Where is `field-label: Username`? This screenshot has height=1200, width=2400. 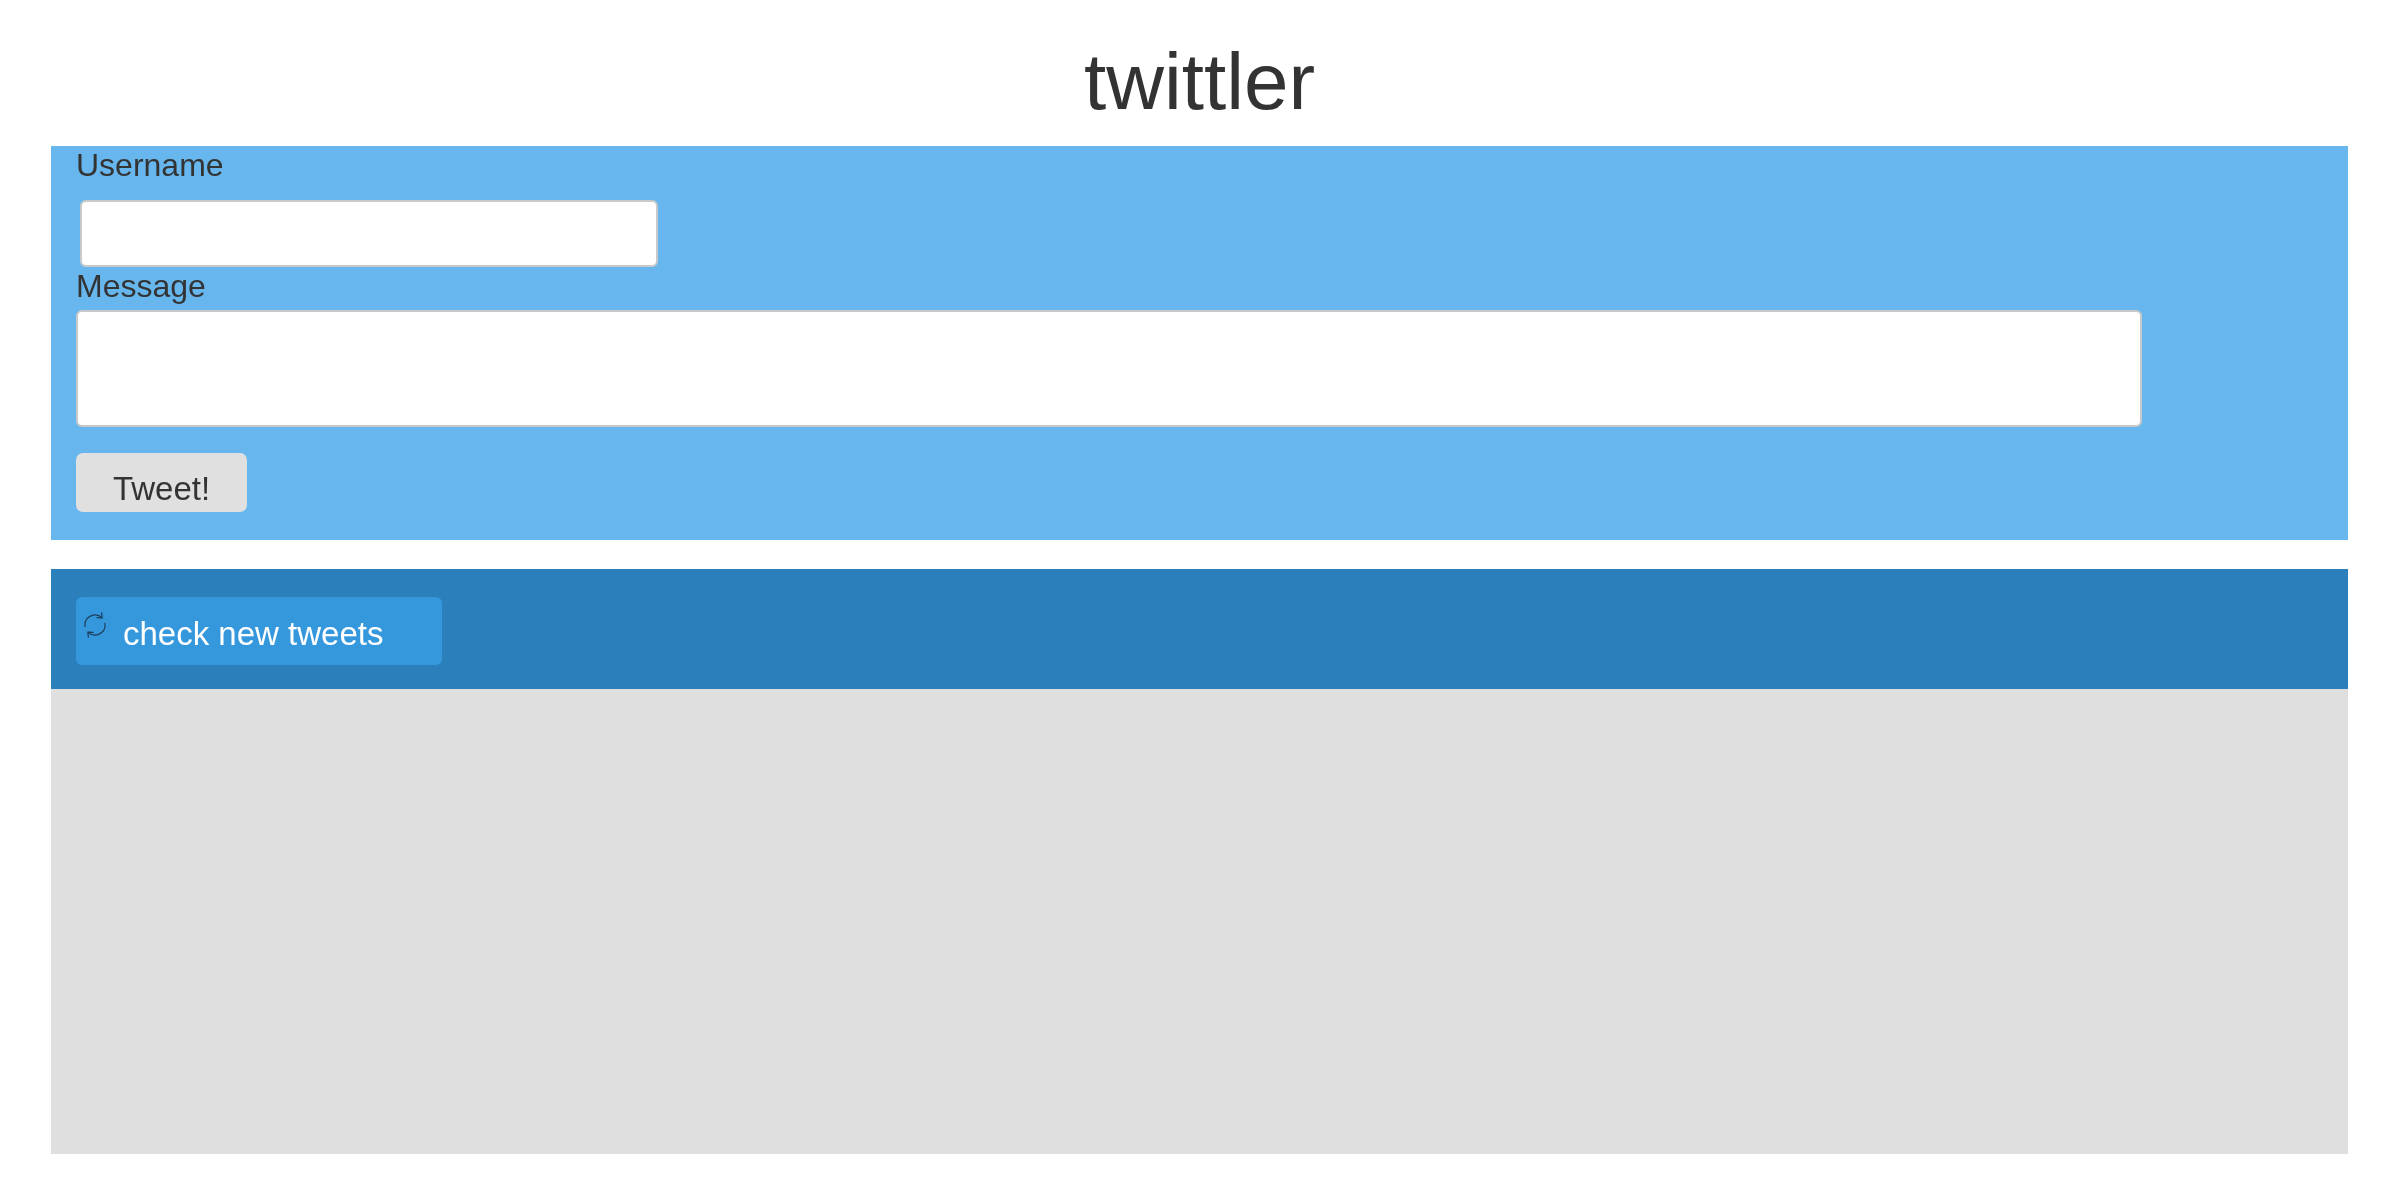
field-label: Username is located at coordinates (150, 165).